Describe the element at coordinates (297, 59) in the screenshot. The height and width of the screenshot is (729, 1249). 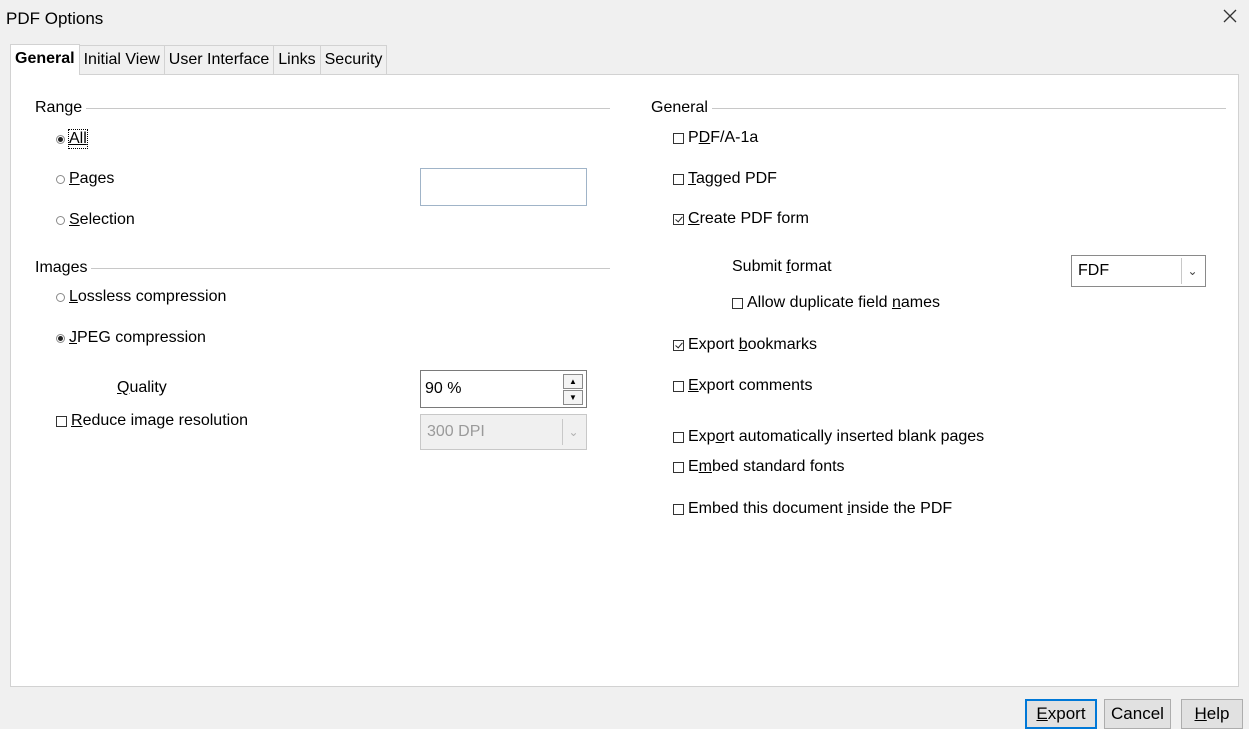
I see `tab-links: Links` at that location.